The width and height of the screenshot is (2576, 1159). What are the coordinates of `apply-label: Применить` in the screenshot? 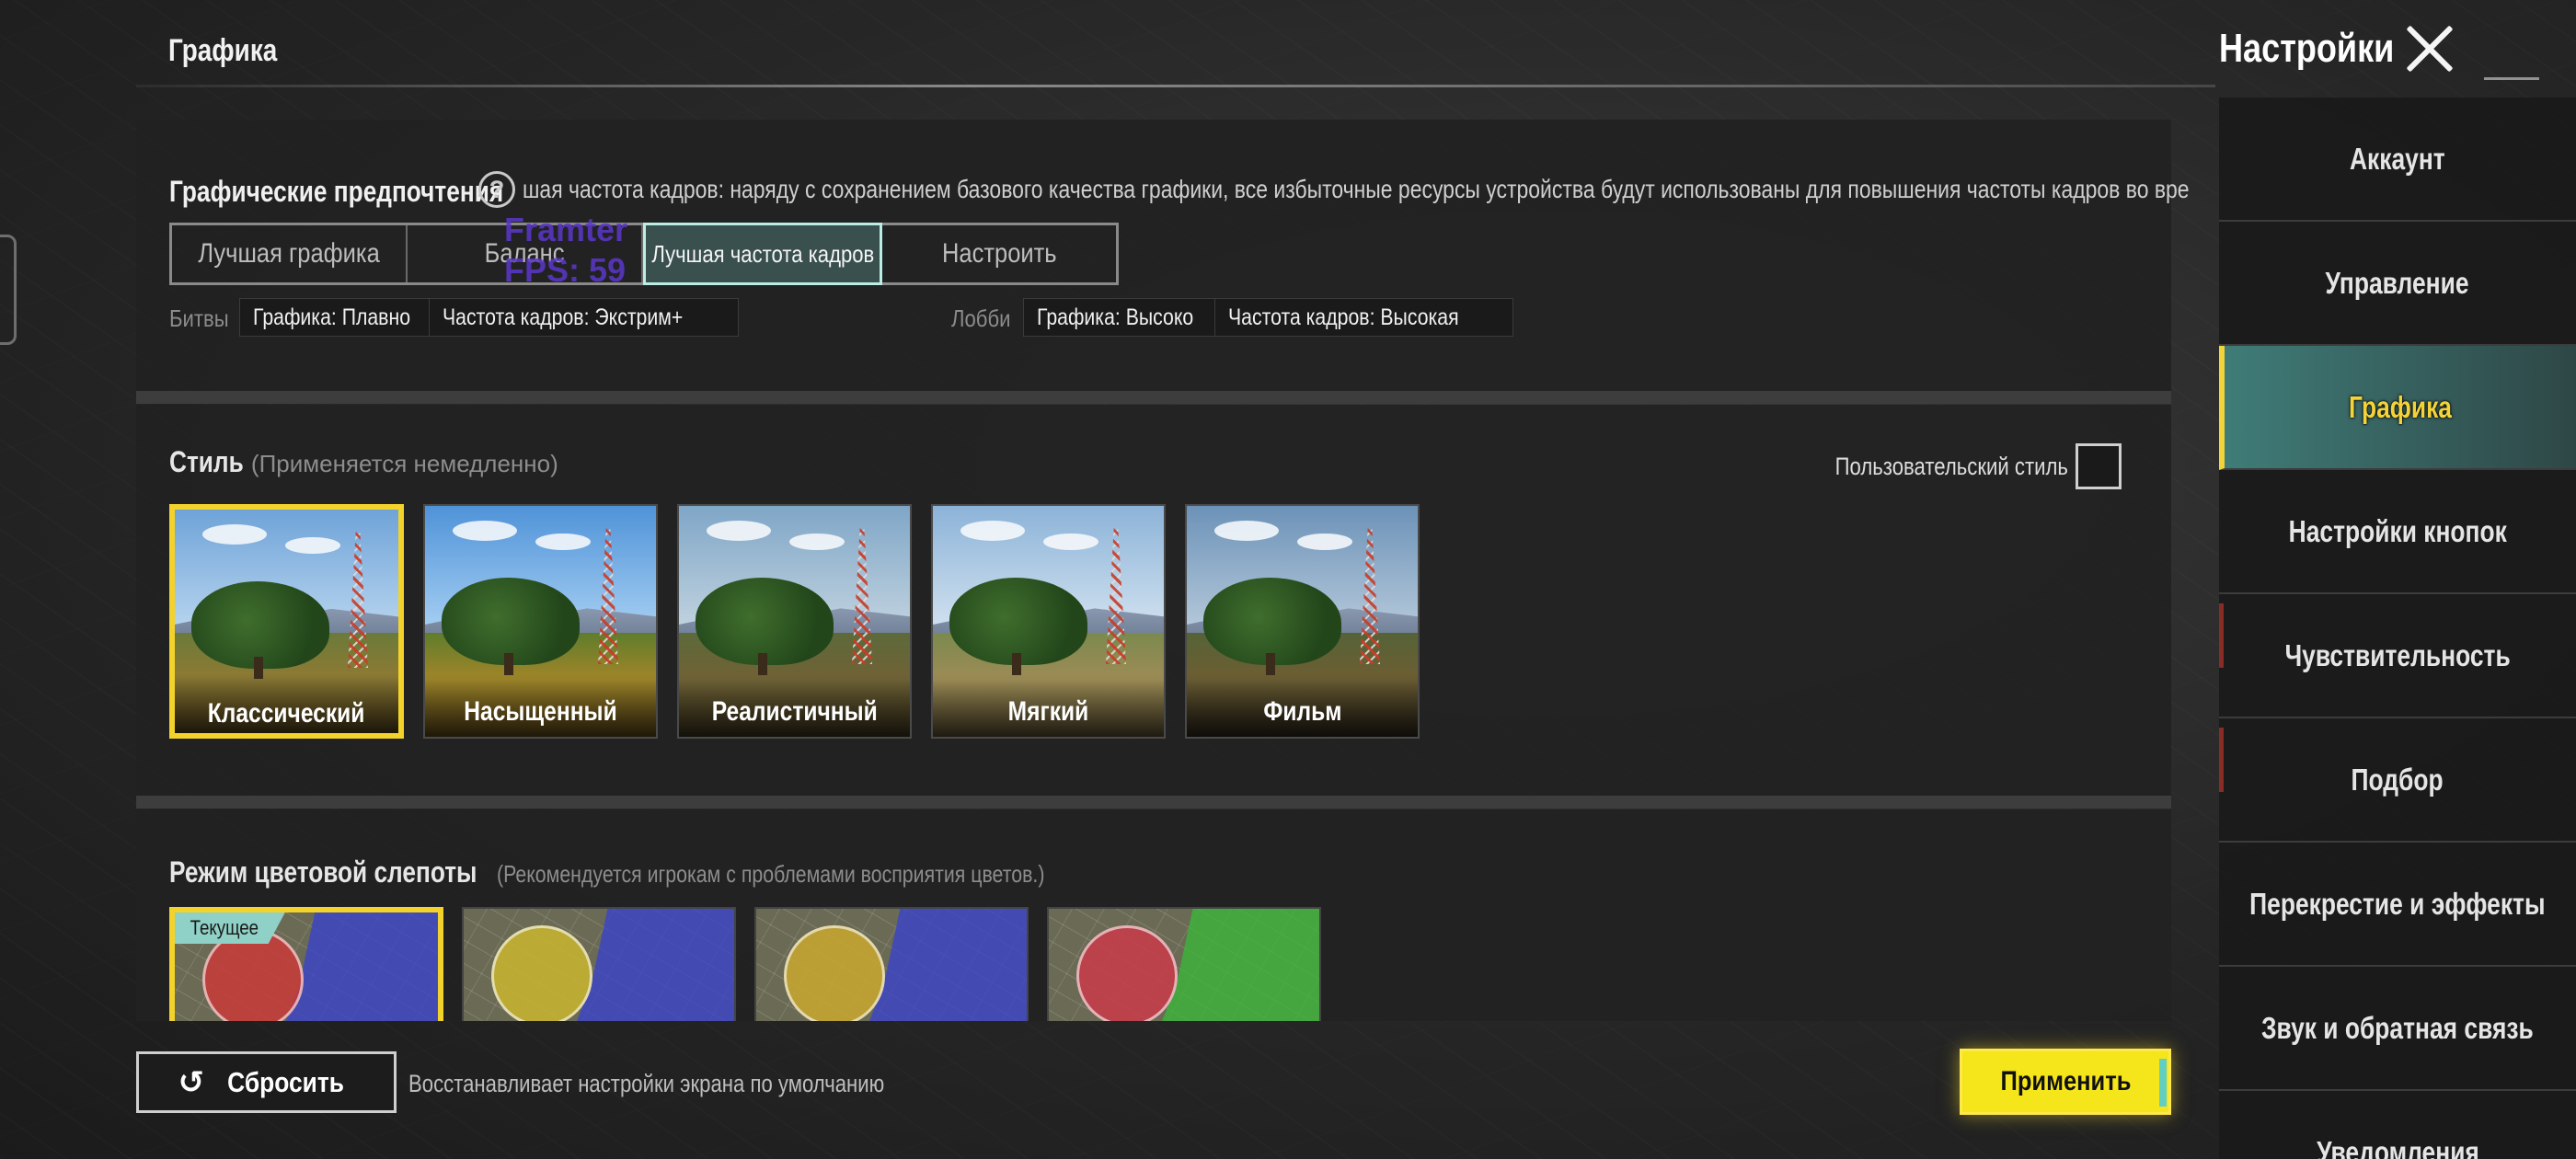 It's located at (2065, 1081).